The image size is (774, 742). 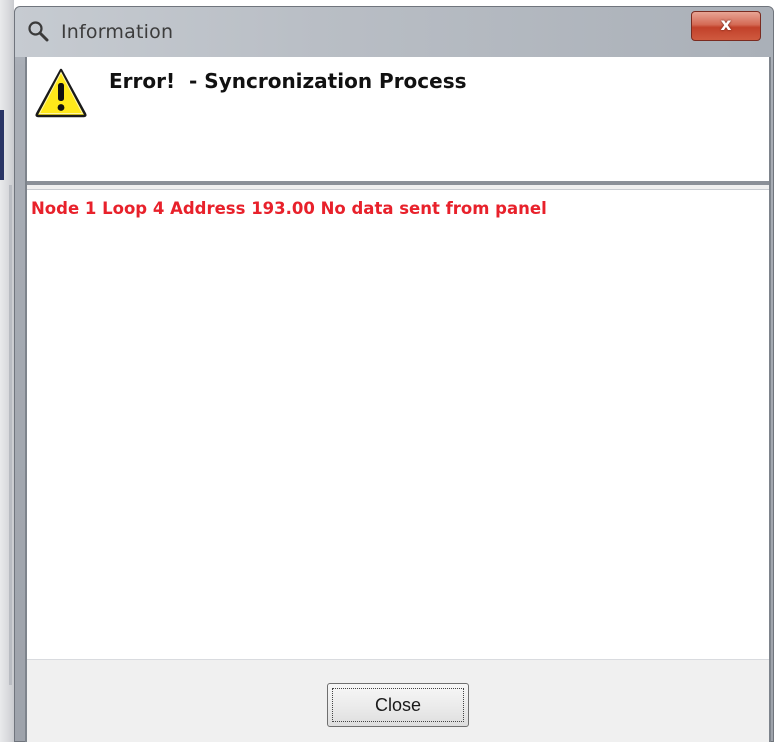 What do you see at coordinates (10, 435) in the screenshot?
I see `background-window-divider` at bounding box center [10, 435].